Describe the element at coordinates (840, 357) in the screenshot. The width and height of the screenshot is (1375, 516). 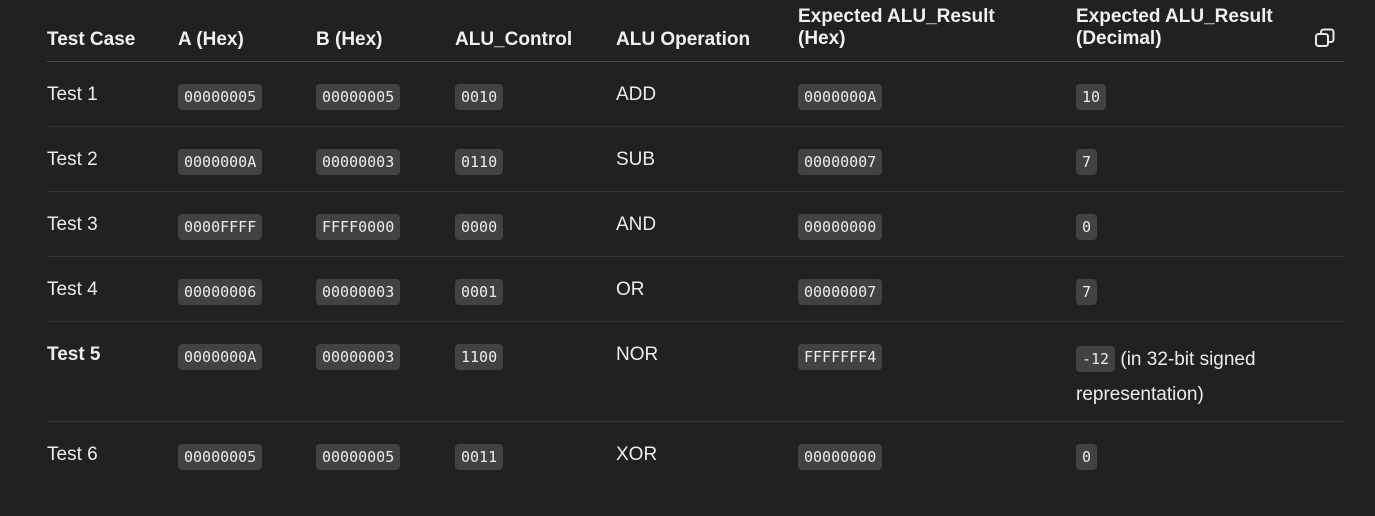
I see `expected-hex-cell: FFFFFFF4` at that location.